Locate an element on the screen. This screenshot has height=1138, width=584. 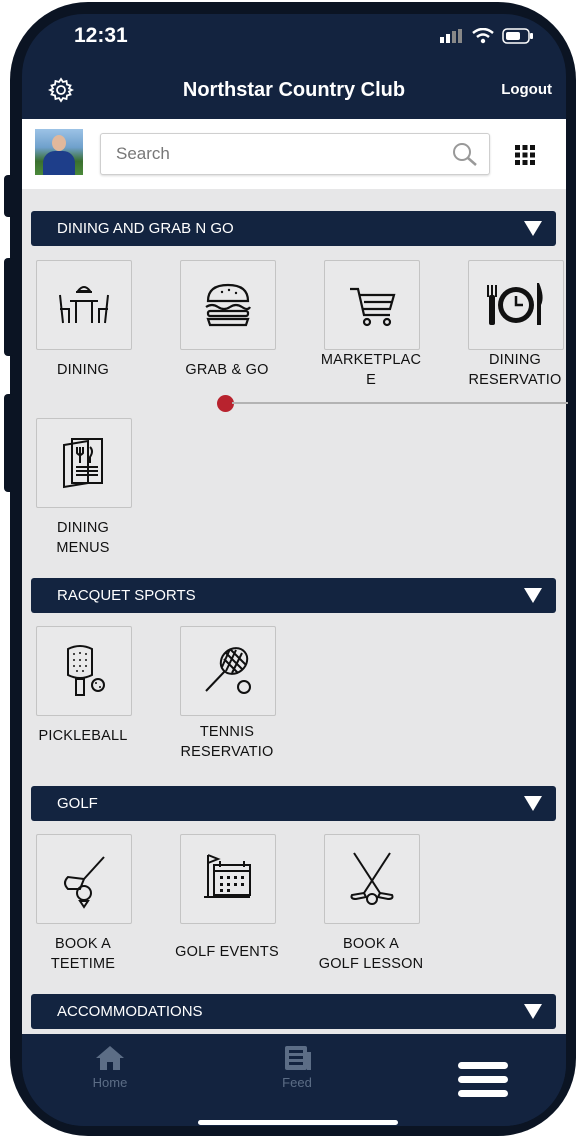
home-icon is located at coordinates (110, 1058).